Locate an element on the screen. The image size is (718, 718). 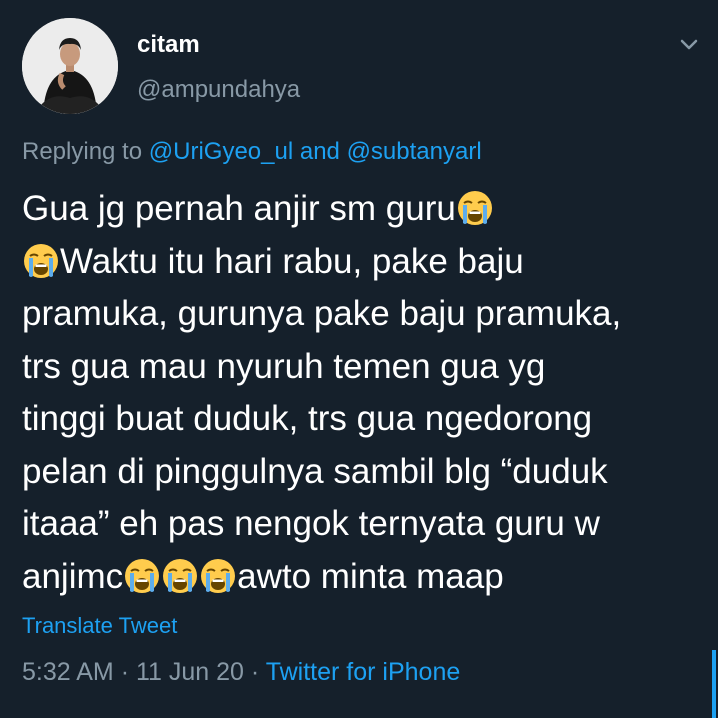
reply-user-link: @UriGyeo_ul is located at coordinates (221, 151).